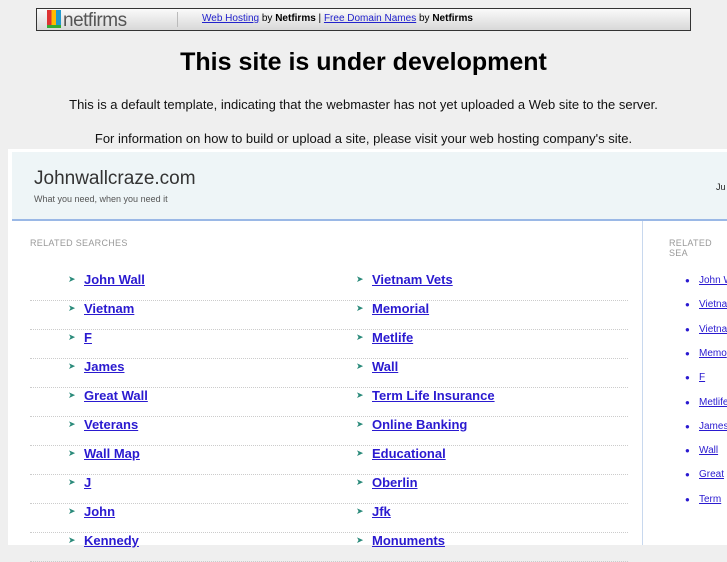  I want to click on search-link: Jfk, so click(381, 511).